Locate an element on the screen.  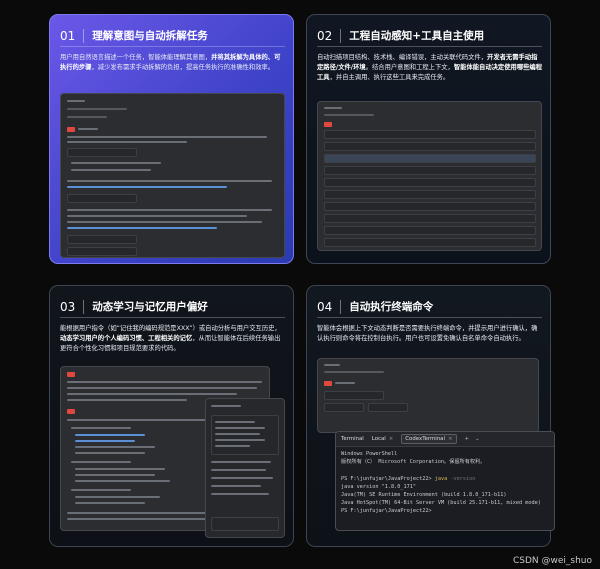
terminal-tab-bar: Terminal Local × CodexTerminal × + ⌄ is located at coordinates (445, 439).